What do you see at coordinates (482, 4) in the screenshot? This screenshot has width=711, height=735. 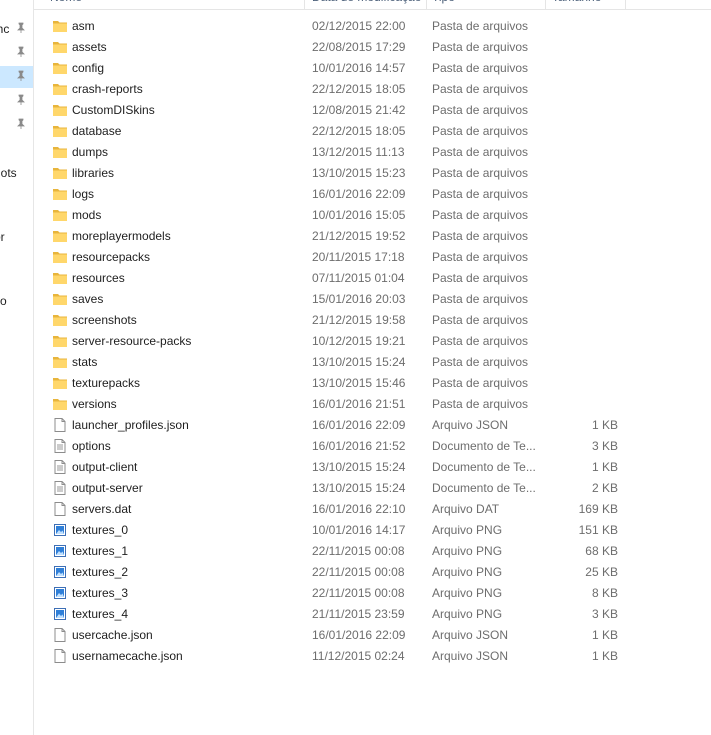 I see `column-type: Tipo` at bounding box center [482, 4].